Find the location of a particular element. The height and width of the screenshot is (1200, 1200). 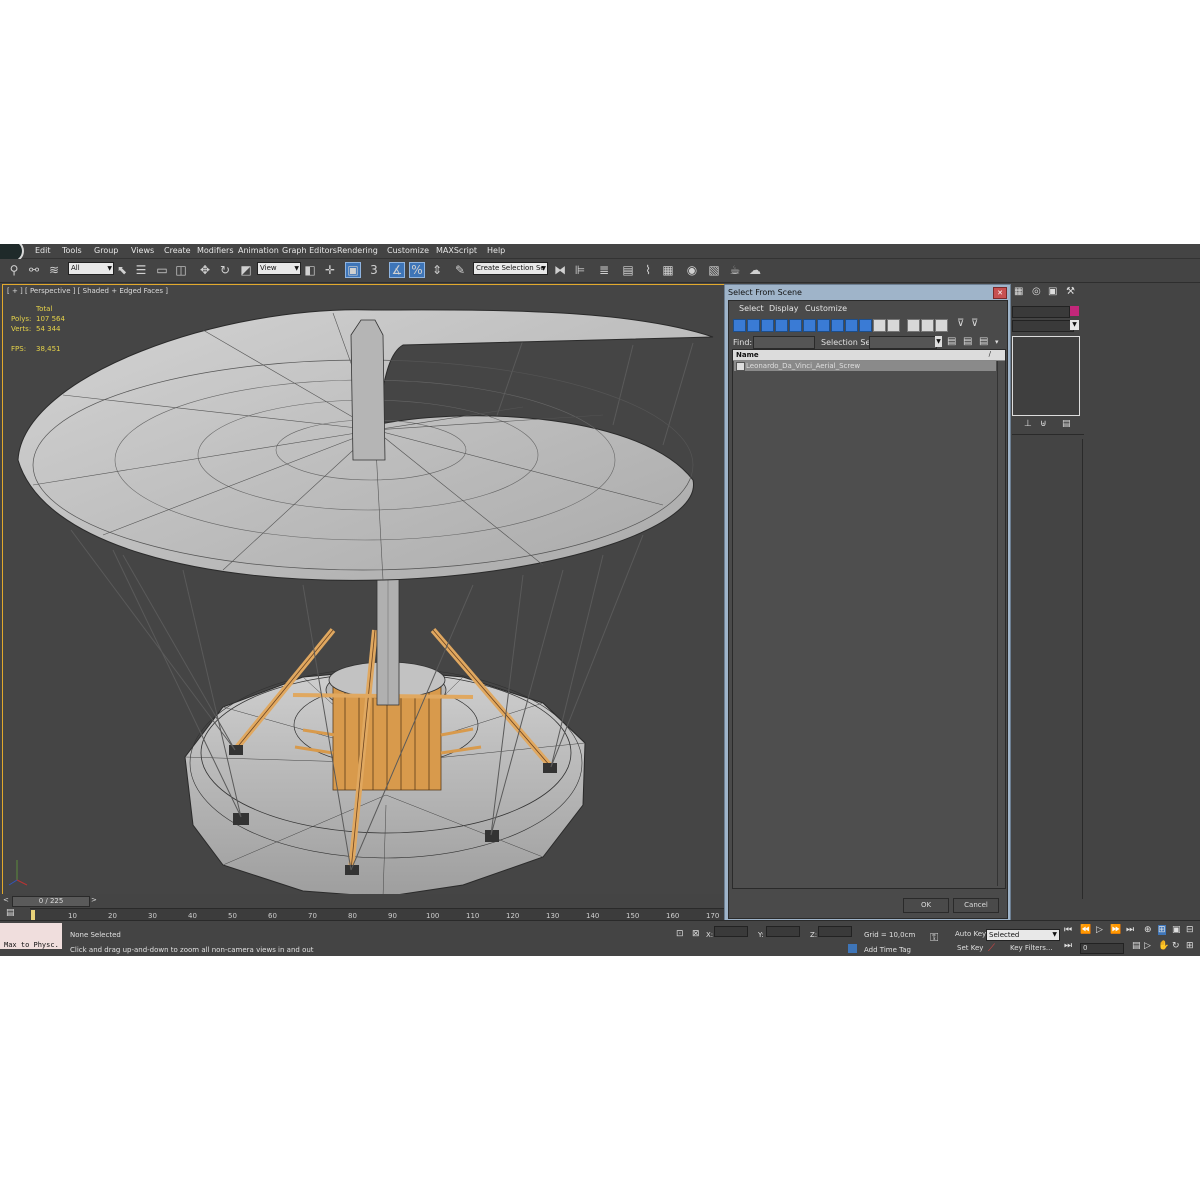

transform-type-in-icon: ⊠ is located at coordinates (696, 934).